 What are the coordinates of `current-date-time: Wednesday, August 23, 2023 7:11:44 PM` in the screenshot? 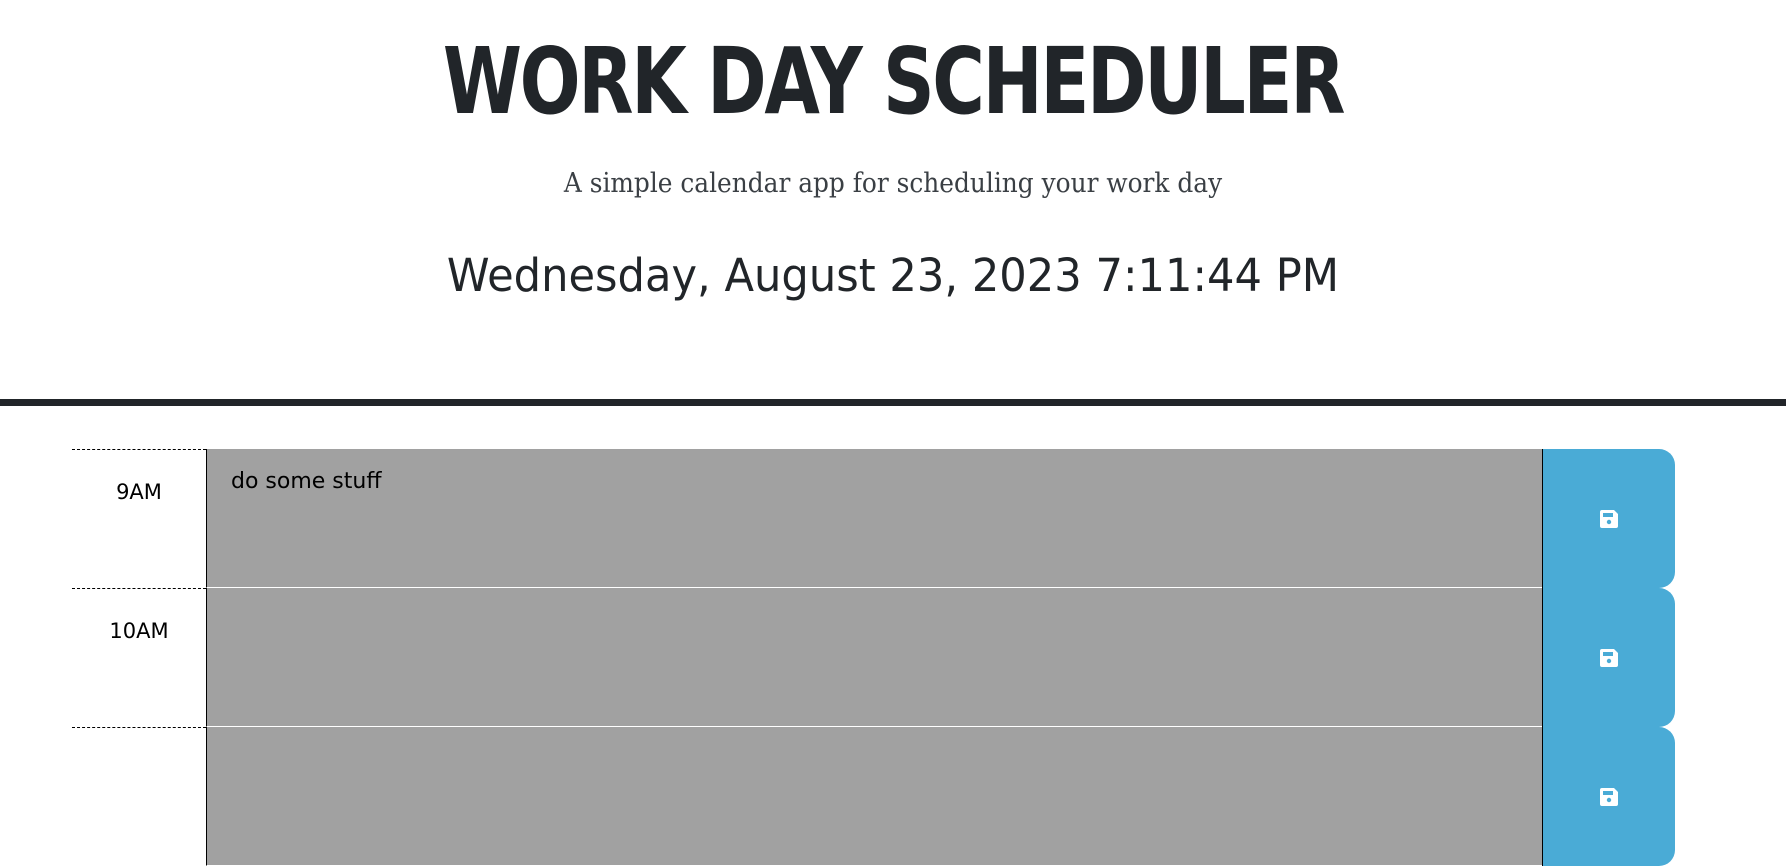 It's located at (893, 275).